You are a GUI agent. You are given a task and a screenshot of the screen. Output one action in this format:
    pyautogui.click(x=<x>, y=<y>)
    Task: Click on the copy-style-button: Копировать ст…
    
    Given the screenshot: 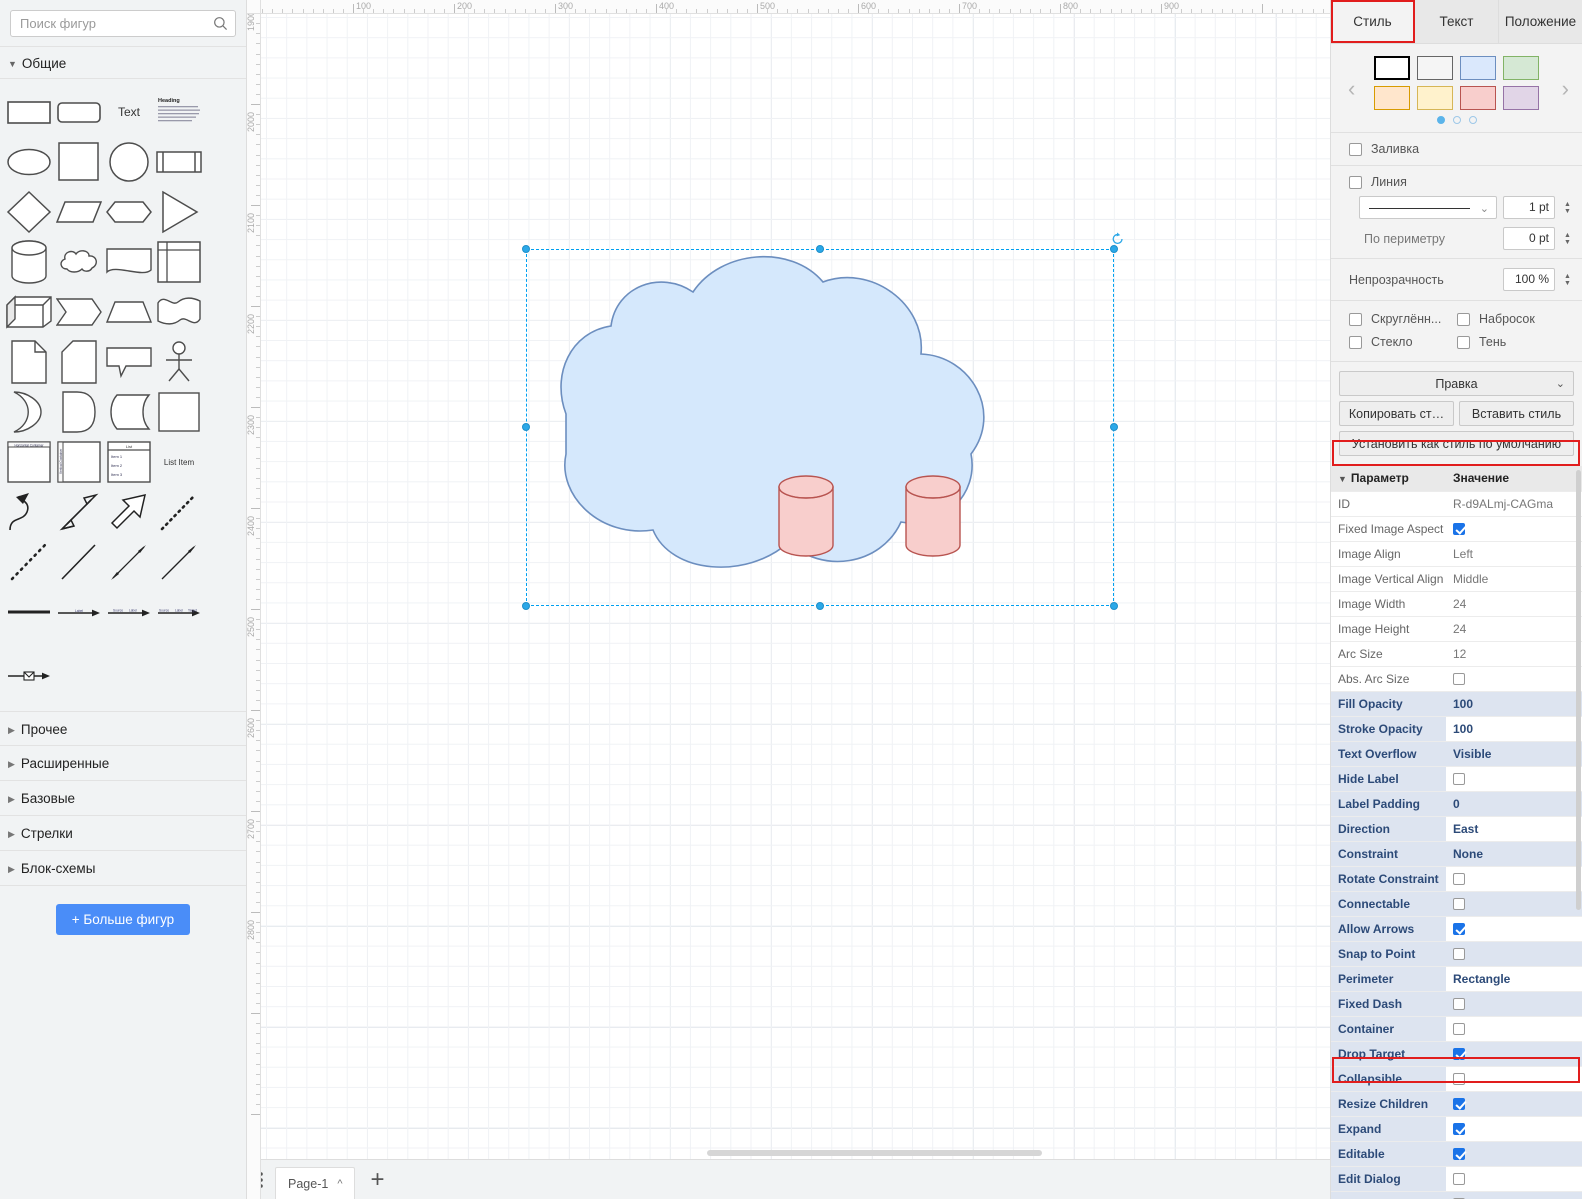 What is the action you would take?
    pyautogui.click(x=1396, y=413)
    